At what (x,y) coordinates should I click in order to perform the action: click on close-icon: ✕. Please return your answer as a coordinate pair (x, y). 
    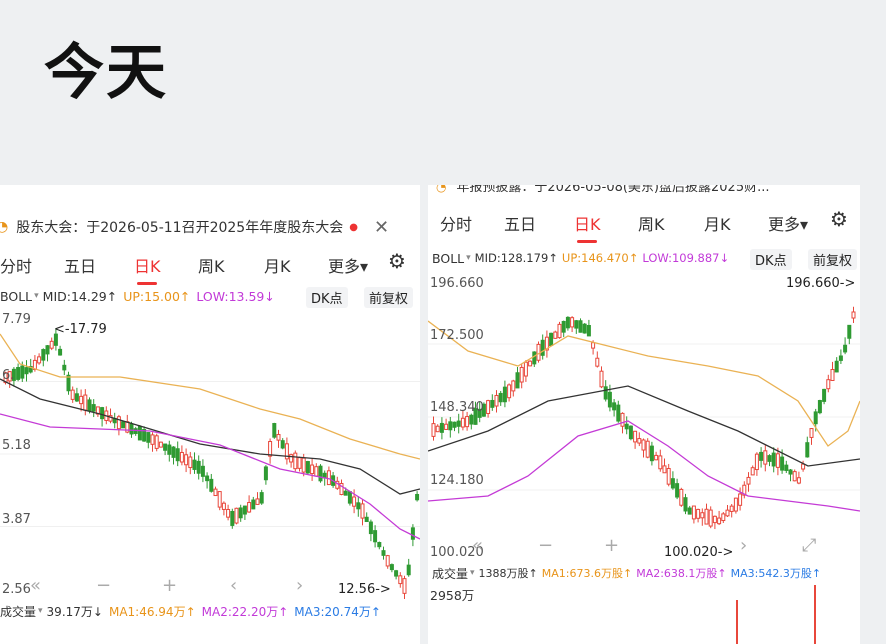
    Looking at the image, I should click on (381, 227).